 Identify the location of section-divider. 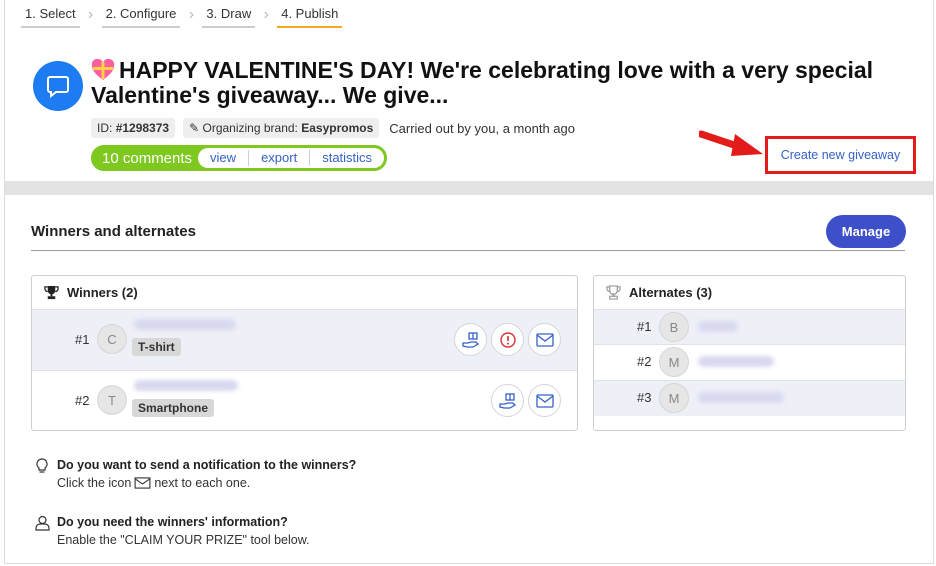
(468, 250).